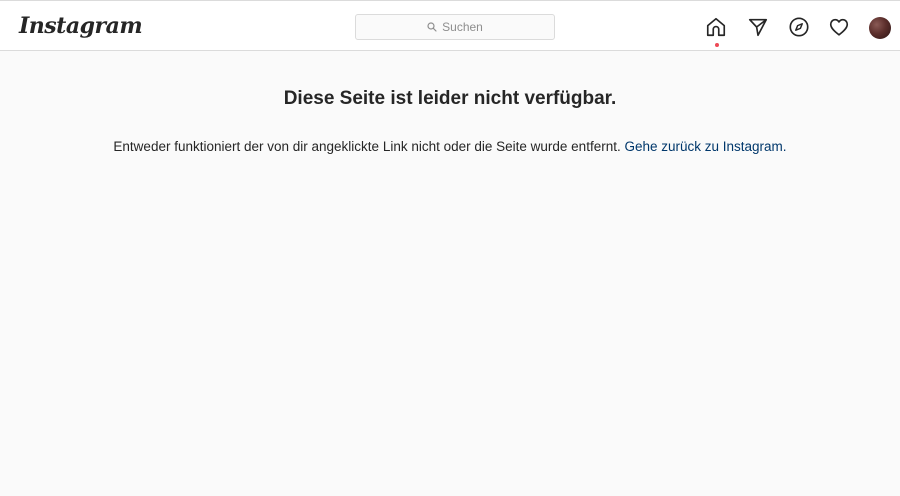  What do you see at coordinates (717, 45) in the screenshot?
I see `home-active-dot` at bounding box center [717, 45].